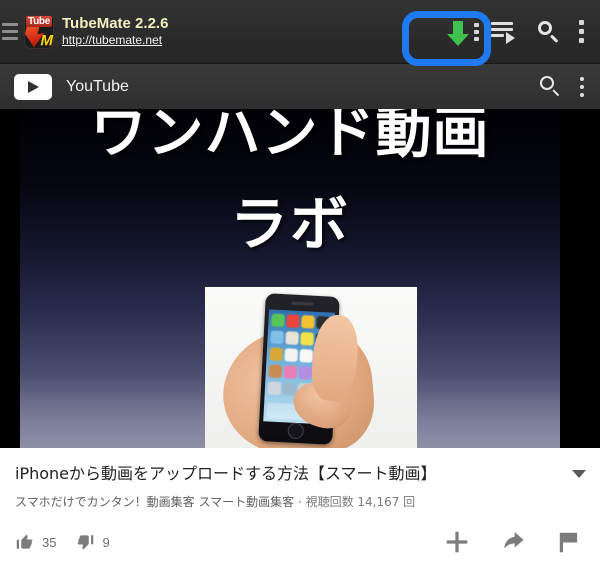 This screenshot has height=566, width=600. I want to click on report-flag-icon, so click(569, 542).